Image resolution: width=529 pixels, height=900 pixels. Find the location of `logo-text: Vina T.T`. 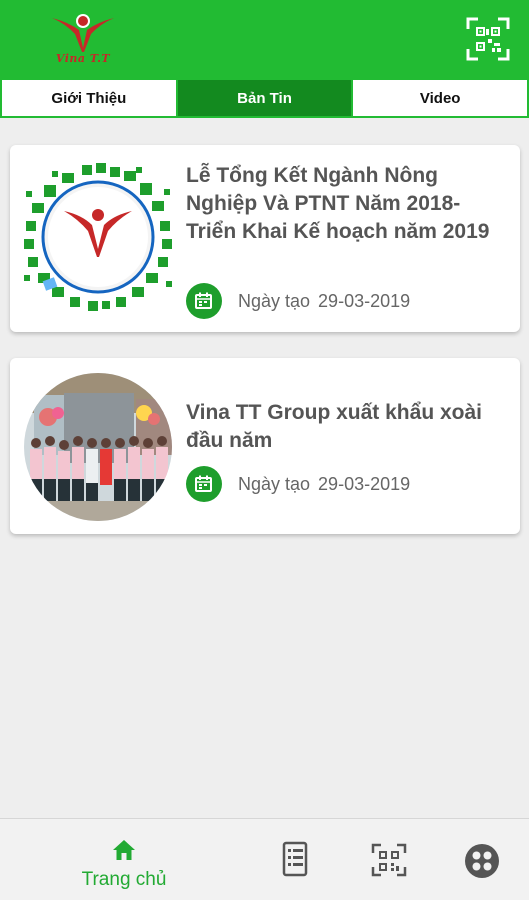

logo-text: Vina T.T is located at coordinates (83, 58).